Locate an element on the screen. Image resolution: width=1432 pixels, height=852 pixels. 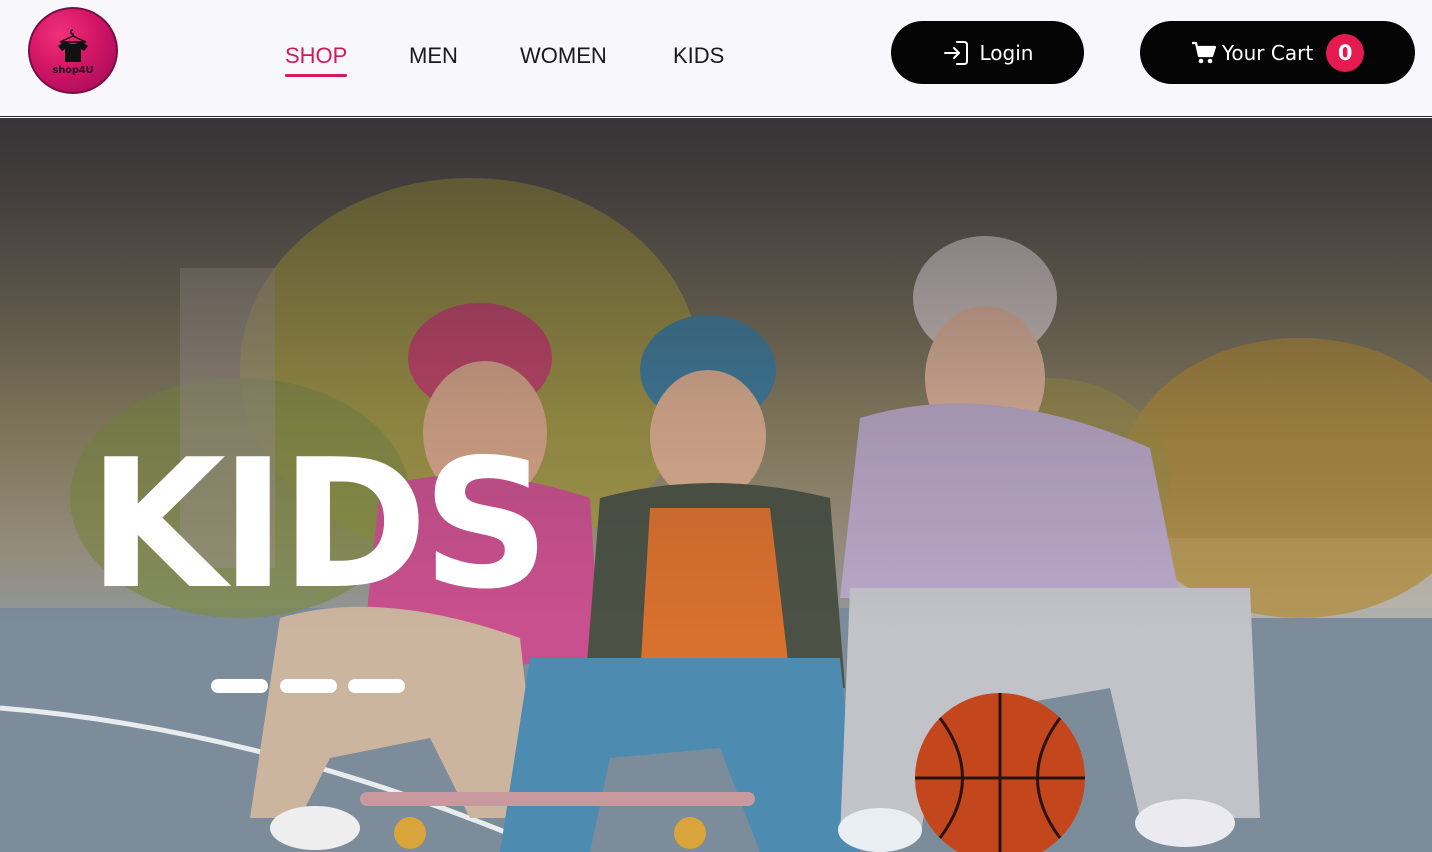
cart-count-badge: 0 is located at coordinates (1345, 52).